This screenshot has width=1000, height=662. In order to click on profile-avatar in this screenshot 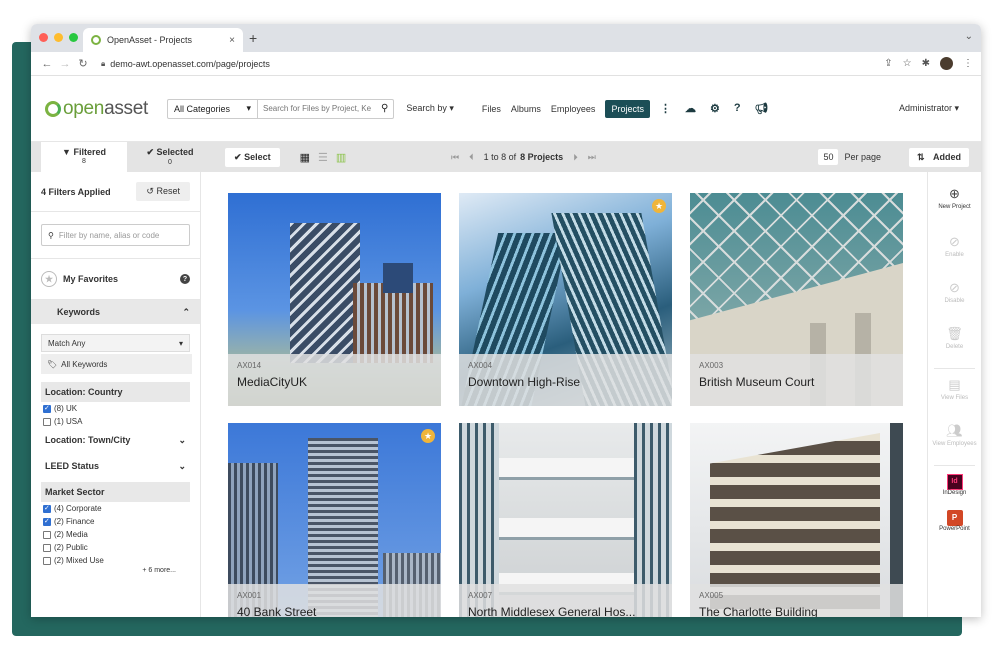, I will do `click(946, 63)`.